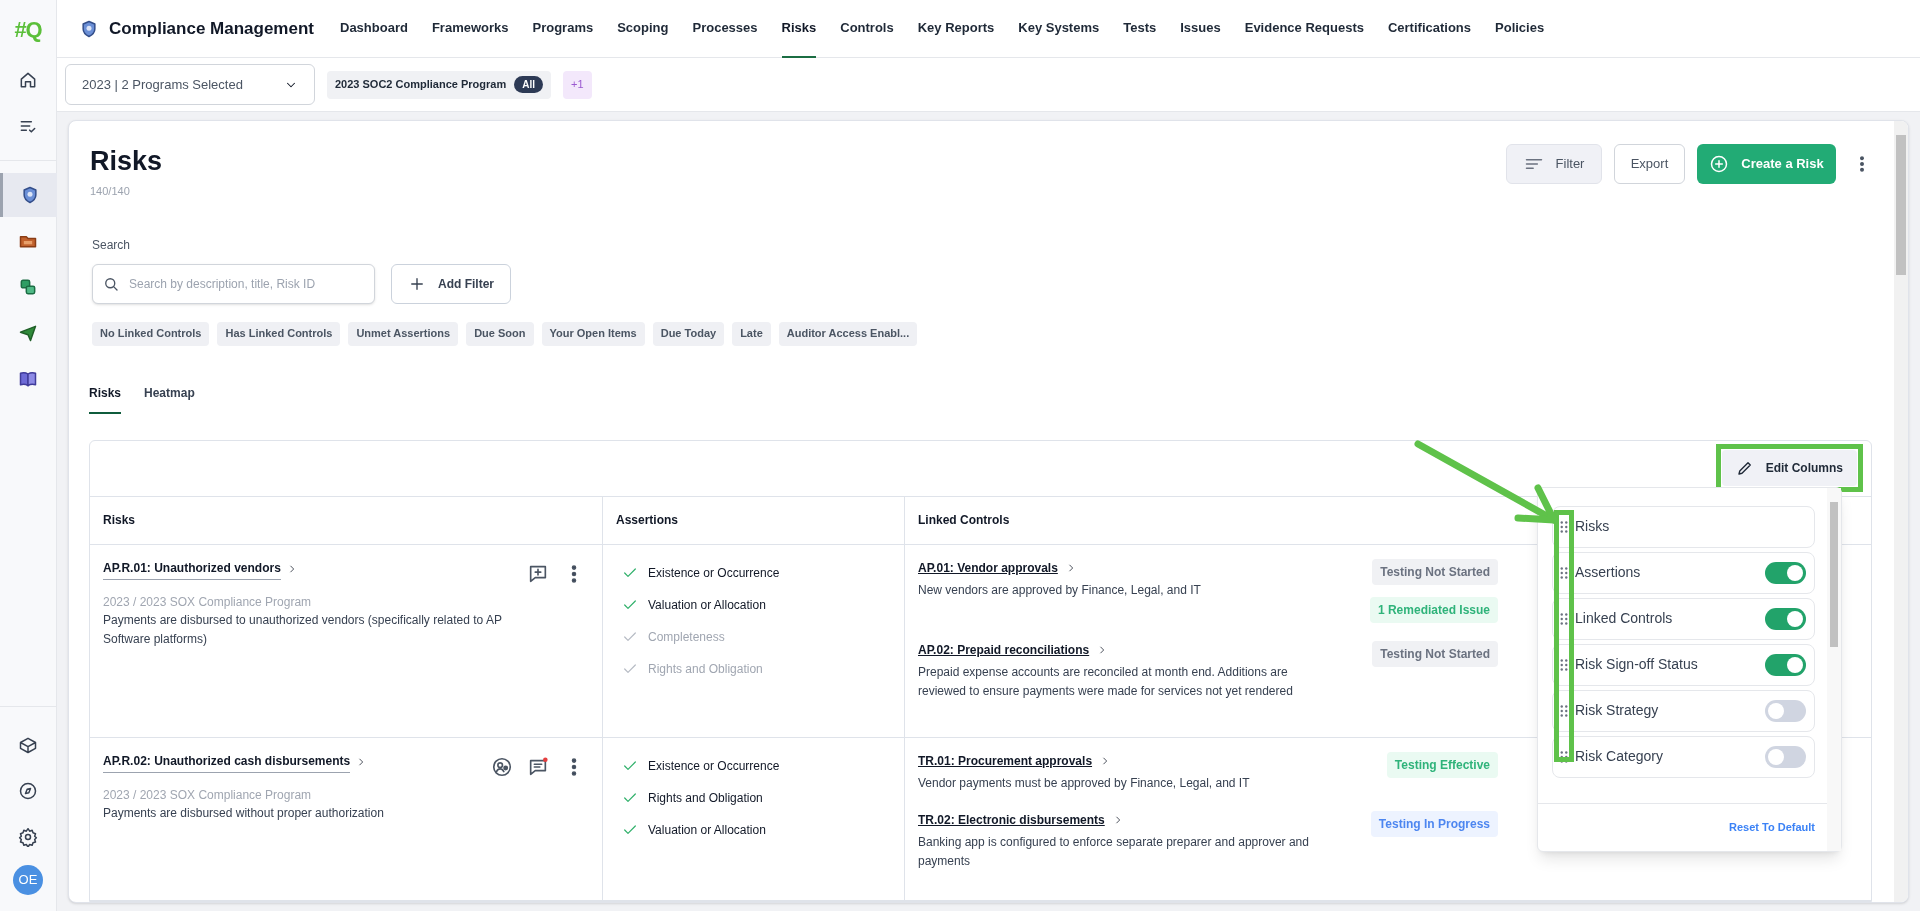 Image resolution: width=1920 pixels, height=911 pixels. Describe the element at coordinates (28, 195) in the screenshot. I see `shield-nav-button` at that location.